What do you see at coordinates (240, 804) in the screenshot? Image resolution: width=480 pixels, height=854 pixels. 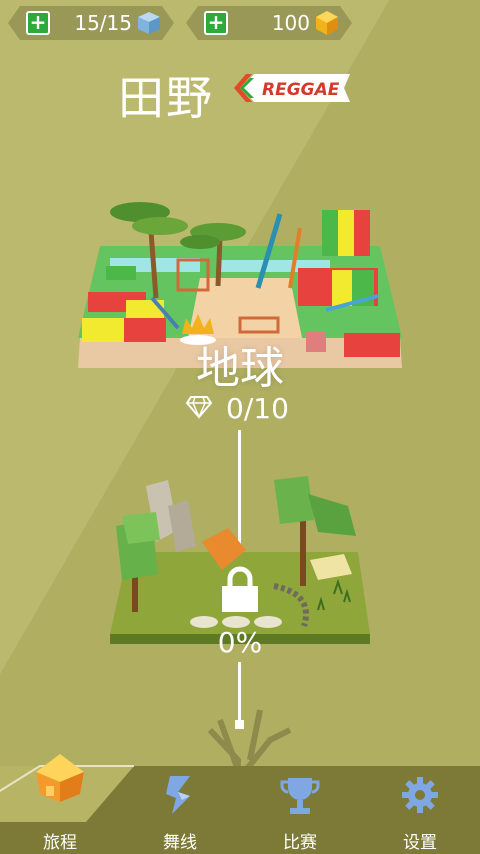 I see `bottom-nav: 旅程 舞线 比赛 设置` at bounding box center [240, 804].